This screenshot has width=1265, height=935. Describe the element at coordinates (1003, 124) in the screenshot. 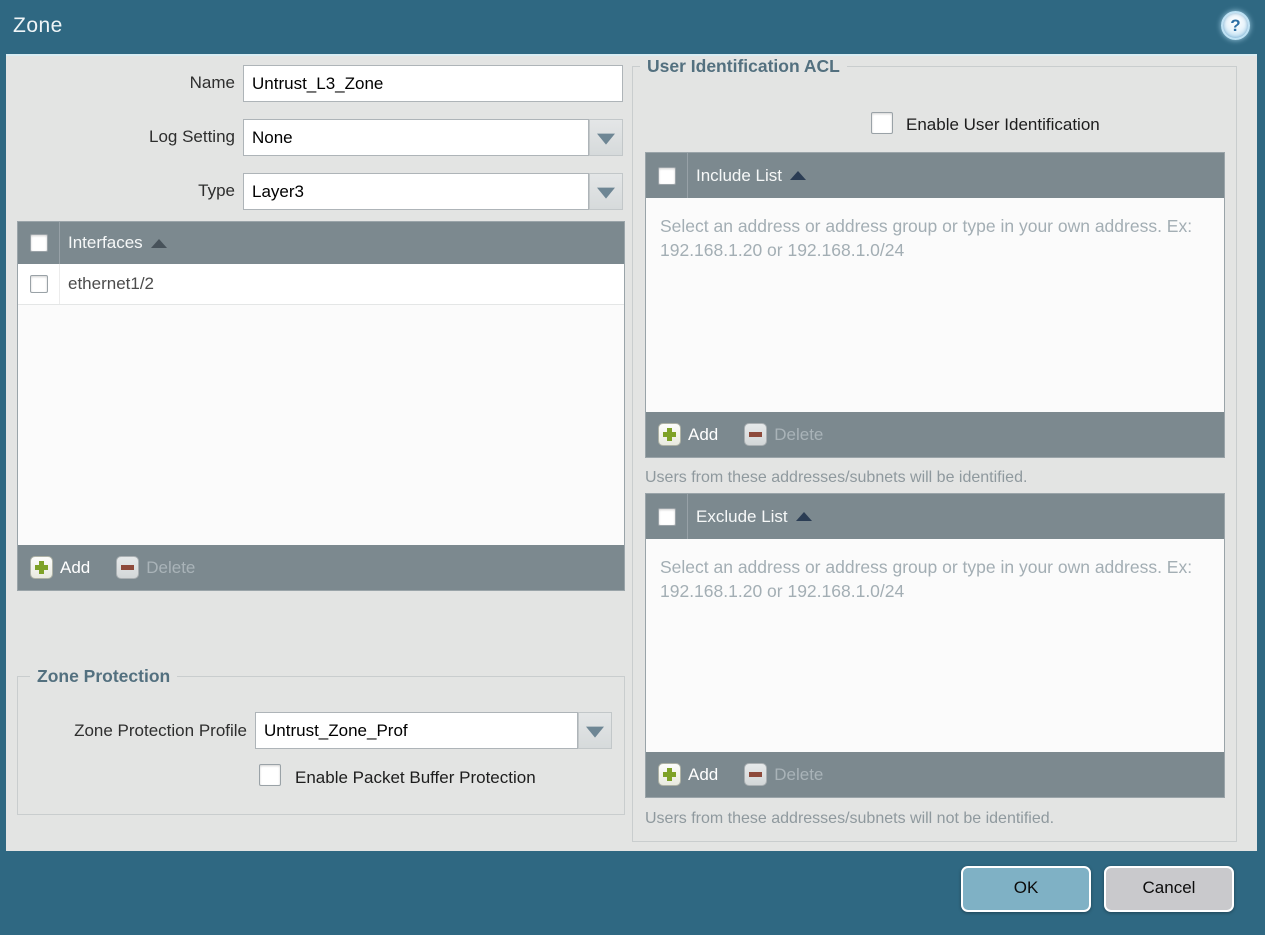

I see `enable-user-identification-label: Enable User Identification` at that location.